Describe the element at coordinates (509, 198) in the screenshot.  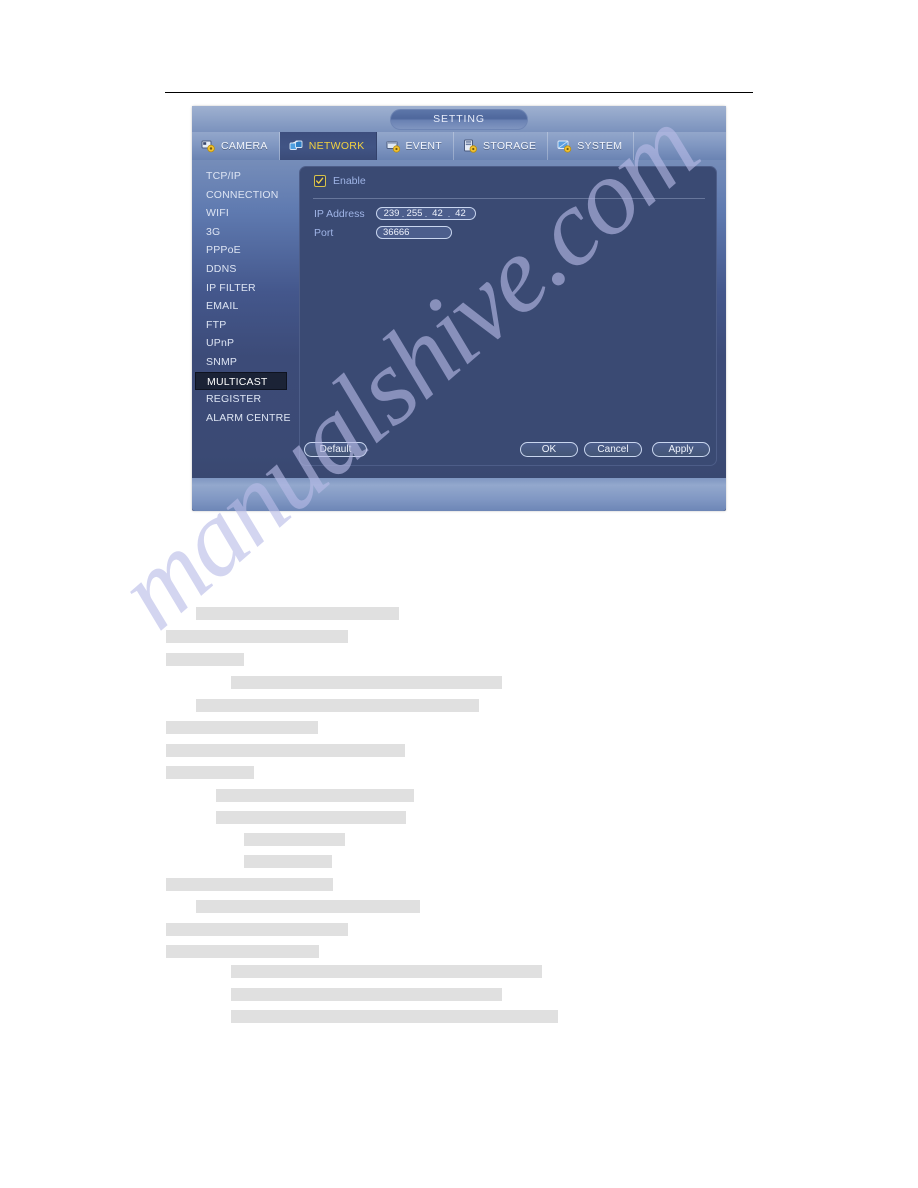
I see `form-separator` at that location.